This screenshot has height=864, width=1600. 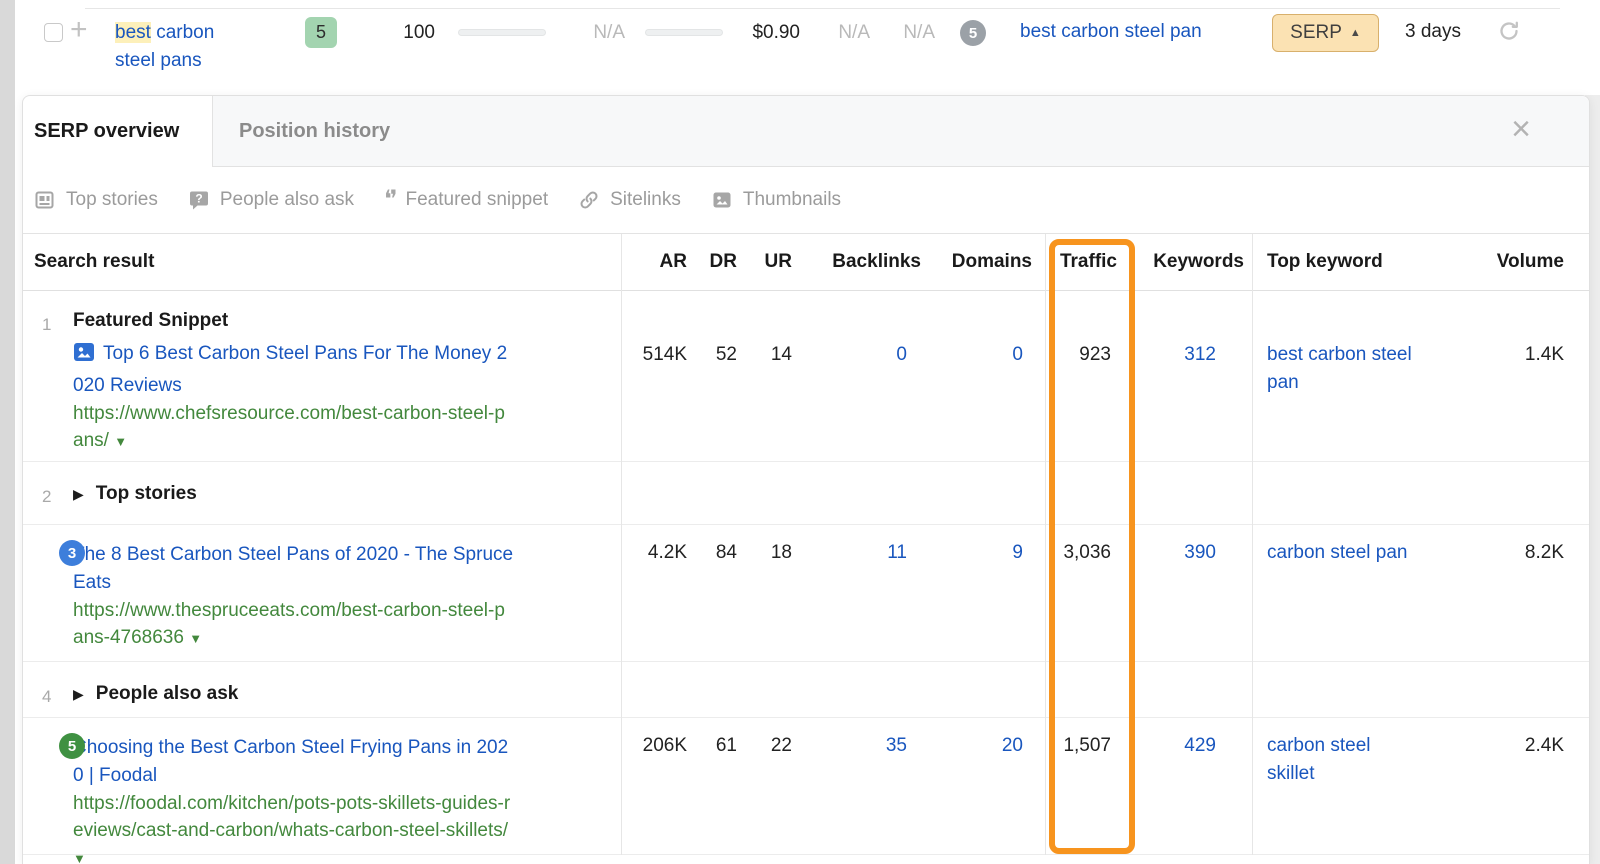 I want to click on backlinks-link: 35, so click(x=896, y=745).